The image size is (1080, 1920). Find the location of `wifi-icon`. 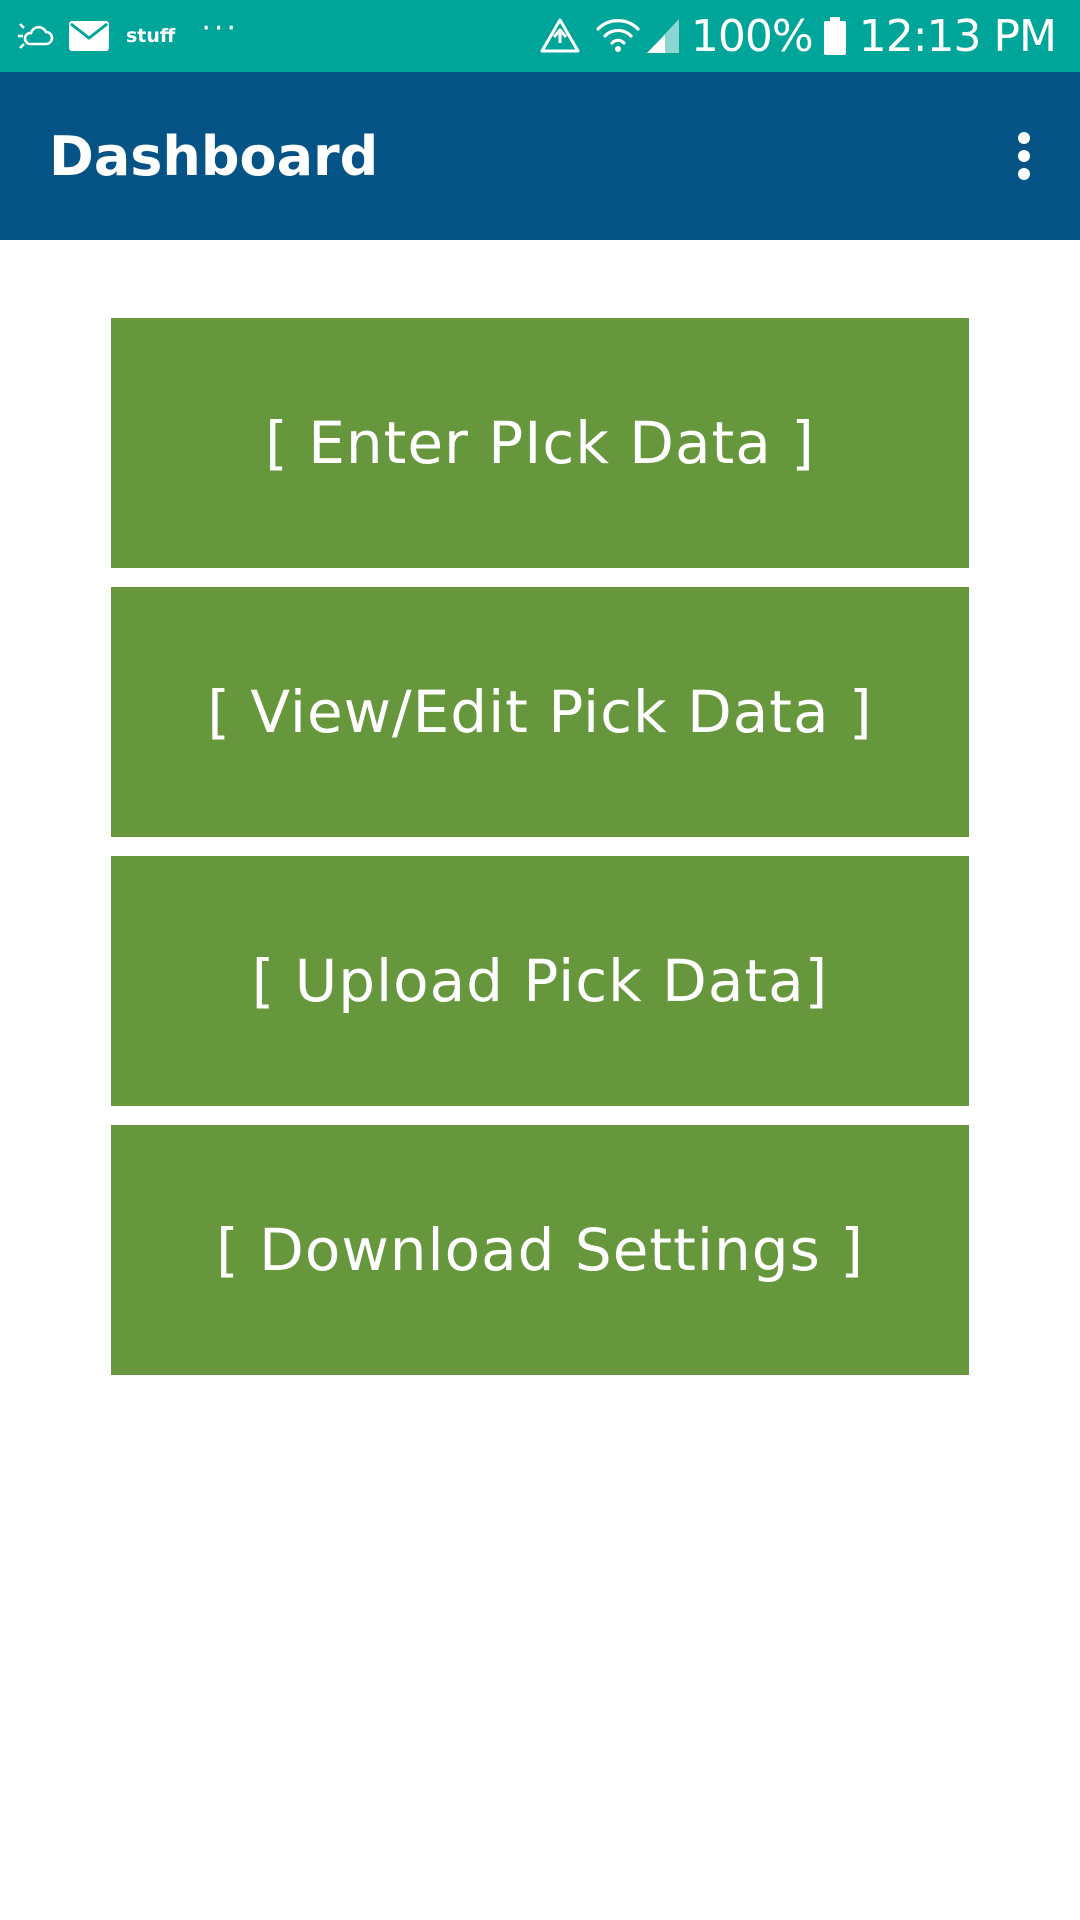

wifi-icon is located at coordinates (618, 36).